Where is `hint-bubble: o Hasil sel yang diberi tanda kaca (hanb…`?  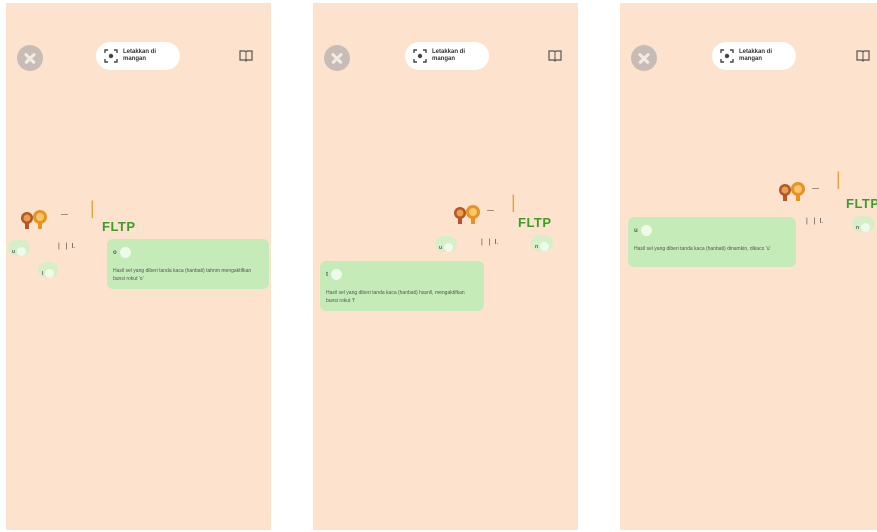
hint-bubble: o Hasil sel yang diberi tanda kaca (hanb… is located at coordinates (188, 264).